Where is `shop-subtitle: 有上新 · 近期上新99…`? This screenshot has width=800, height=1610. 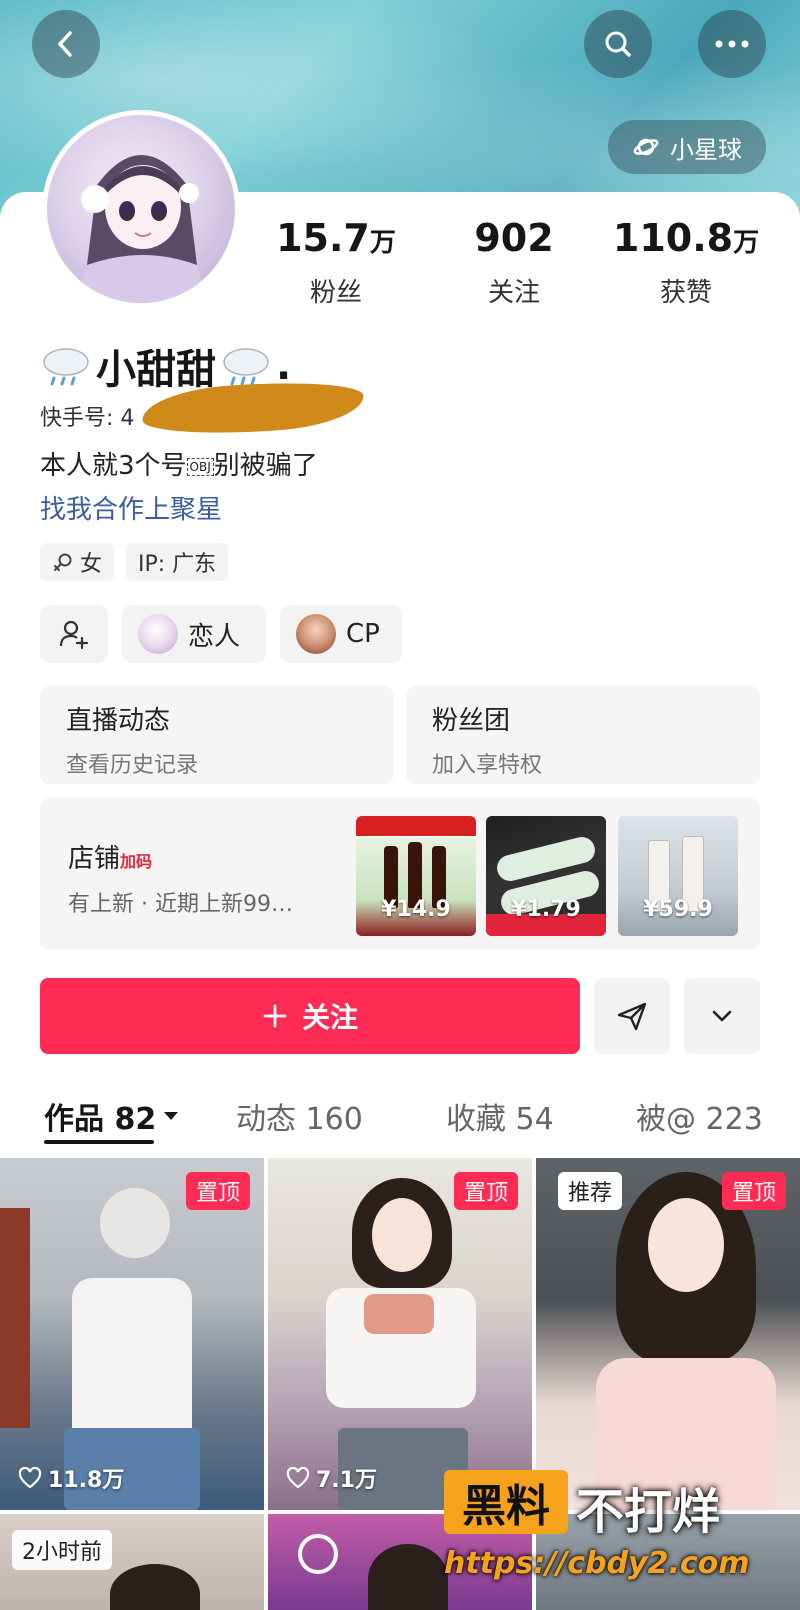
shop-subtitle: 有上新 · 近期上新99… is located at coordinates (180, 904).